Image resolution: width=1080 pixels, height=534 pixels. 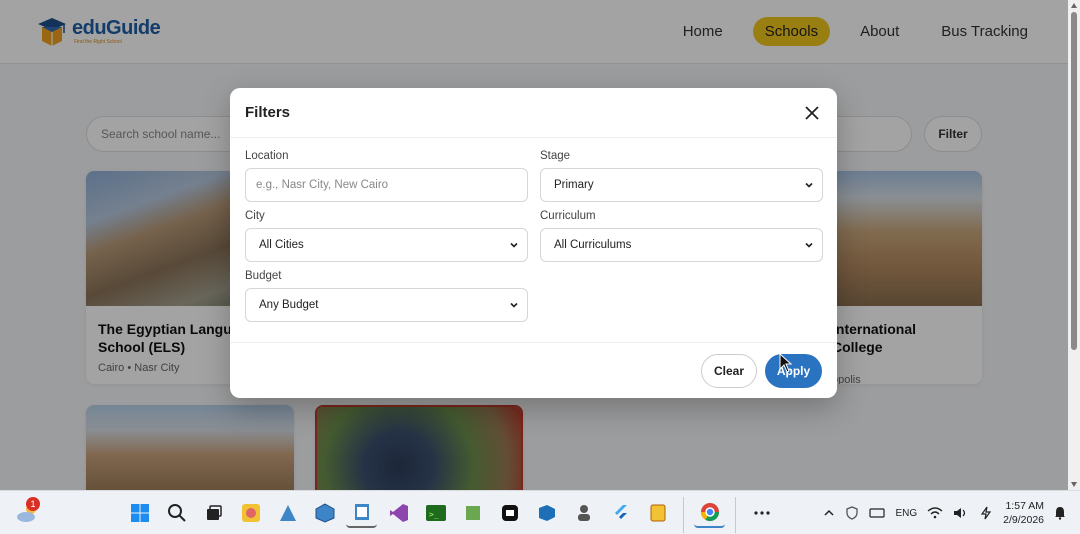 I want to click on budget-label: Budget, so click(x=263, y=276).